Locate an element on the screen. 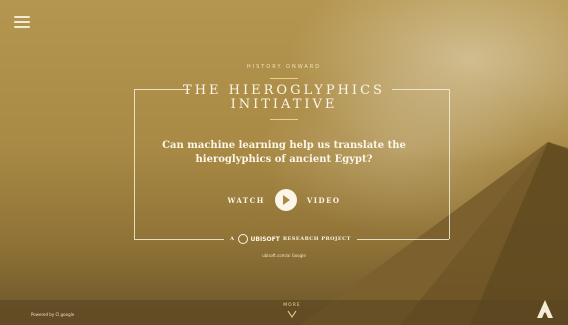  ubisoft-logo-icon is located at coordinates (242, 239).